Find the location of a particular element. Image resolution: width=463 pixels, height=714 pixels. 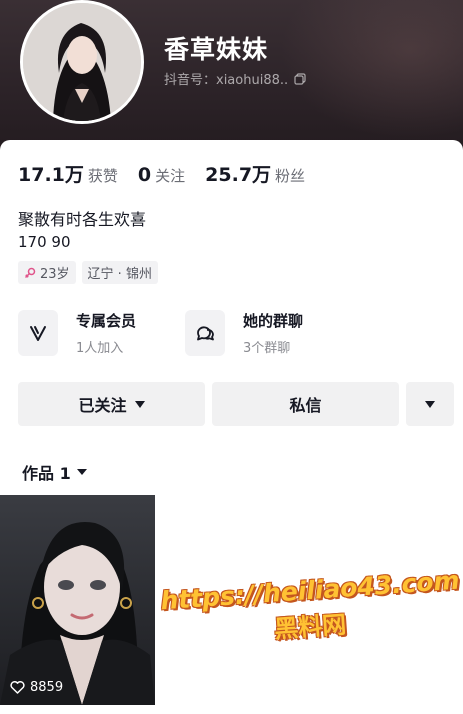

female-icon is located at coordinates (30, 272).